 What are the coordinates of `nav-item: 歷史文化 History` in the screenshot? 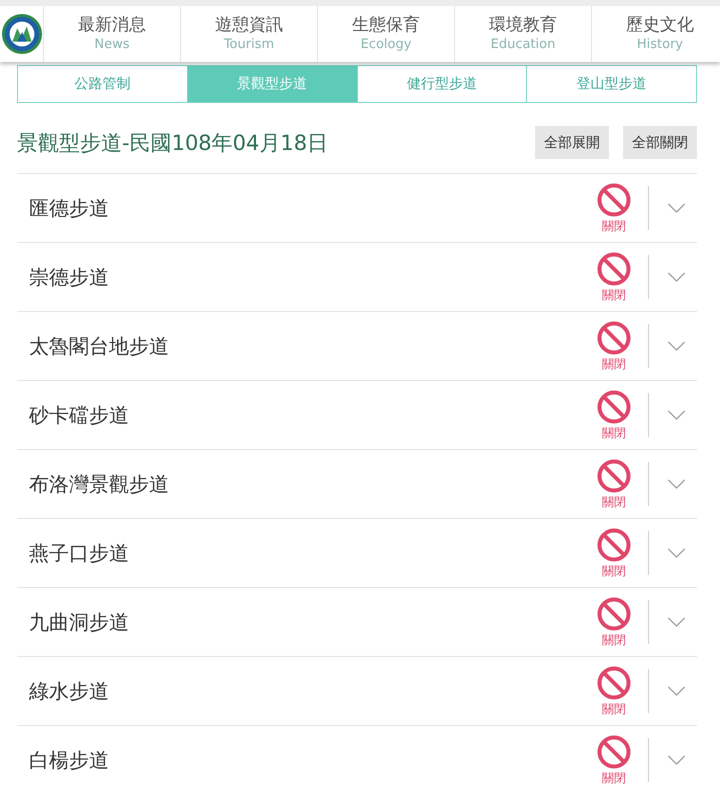 It's located at (655, 34).